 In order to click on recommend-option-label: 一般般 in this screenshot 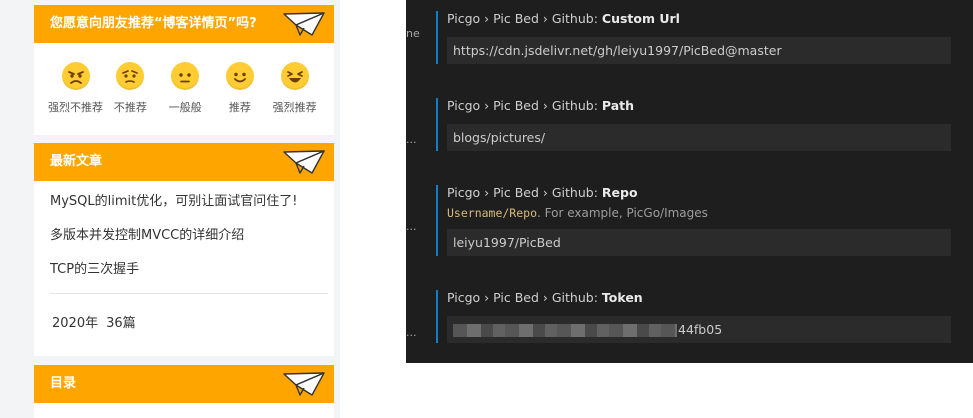, I will do `click(185, 107)`.